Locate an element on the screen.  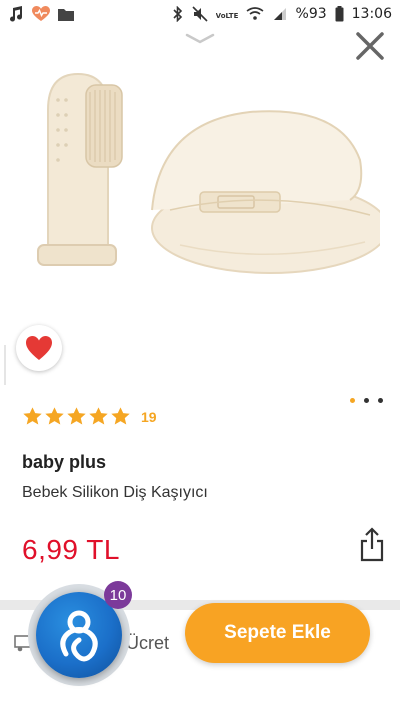
battery-percent: %93 is located at coordinates (311, 14).